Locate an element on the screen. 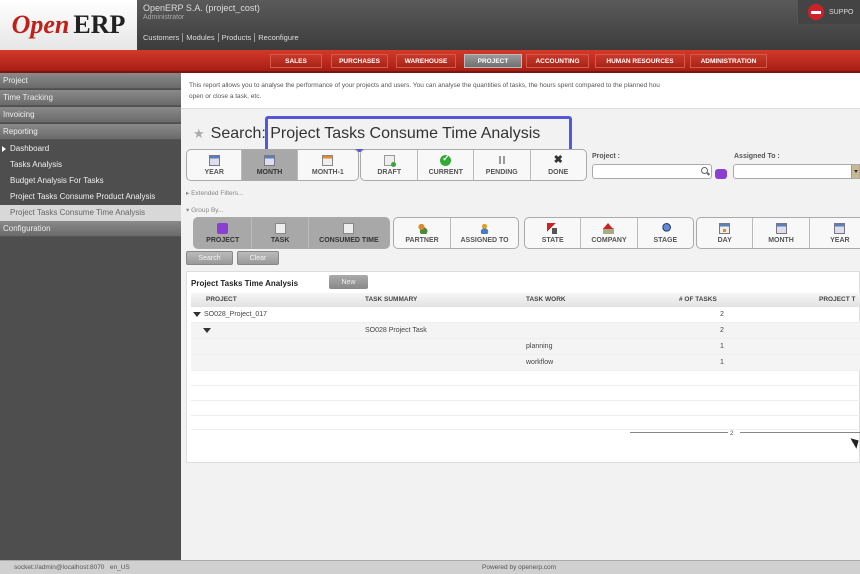 This screenshot has height=574, width=860. menu-human-resources: HUMAN RESOURCES is located at coordinates (640, 61).